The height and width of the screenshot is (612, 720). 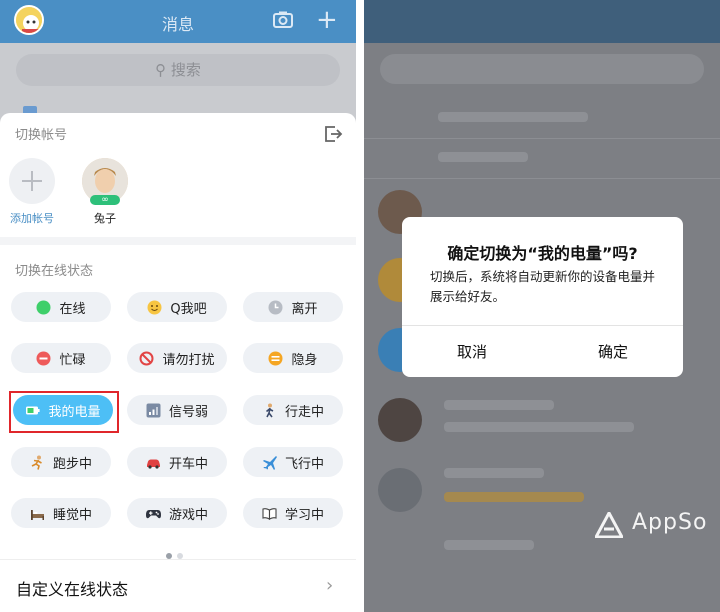 What do you see at coordinates (72, 589) in the screenshot?
I see `custom-status-label: 自定义在线状态` at bounding box center [72, 589].